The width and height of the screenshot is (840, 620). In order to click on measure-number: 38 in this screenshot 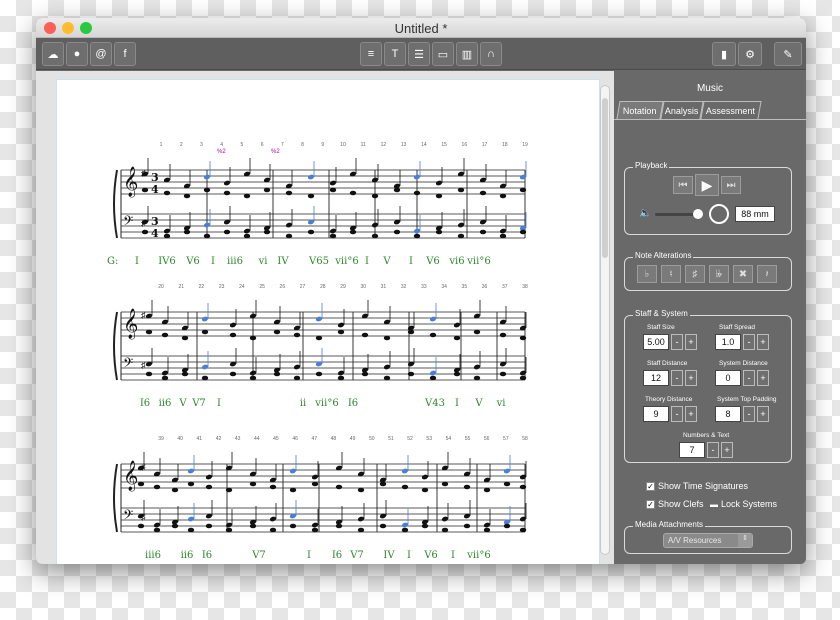, I will do `click(525, 287)`.